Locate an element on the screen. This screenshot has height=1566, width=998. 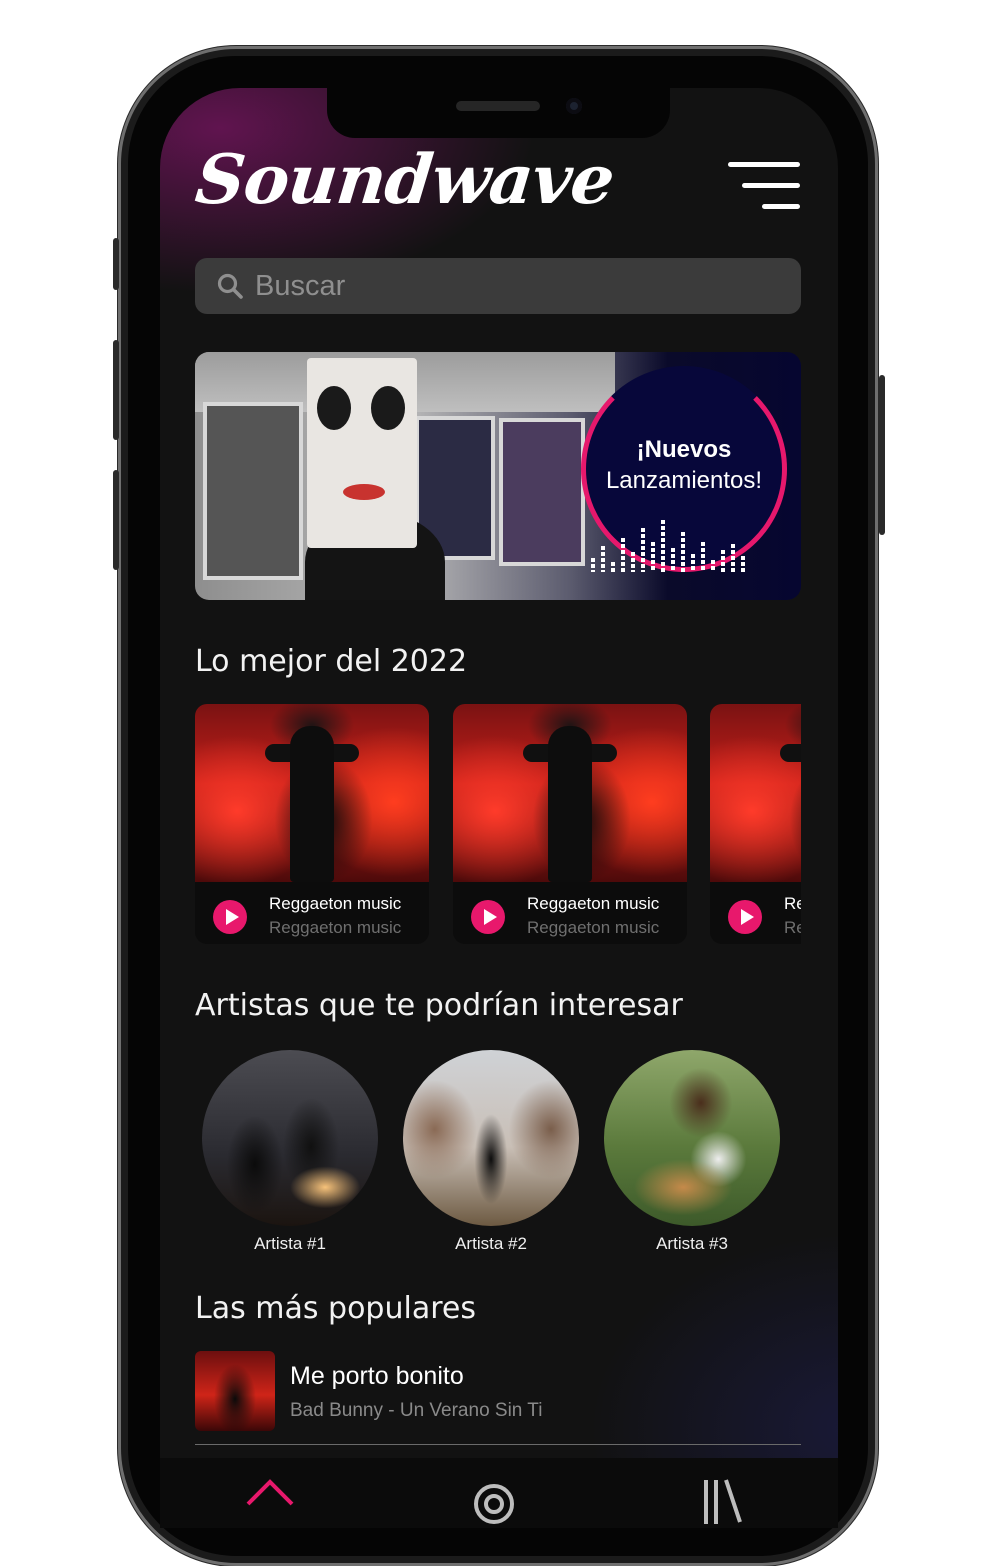
artist-item: Artista #1 is located at coordinates (290, 1152).